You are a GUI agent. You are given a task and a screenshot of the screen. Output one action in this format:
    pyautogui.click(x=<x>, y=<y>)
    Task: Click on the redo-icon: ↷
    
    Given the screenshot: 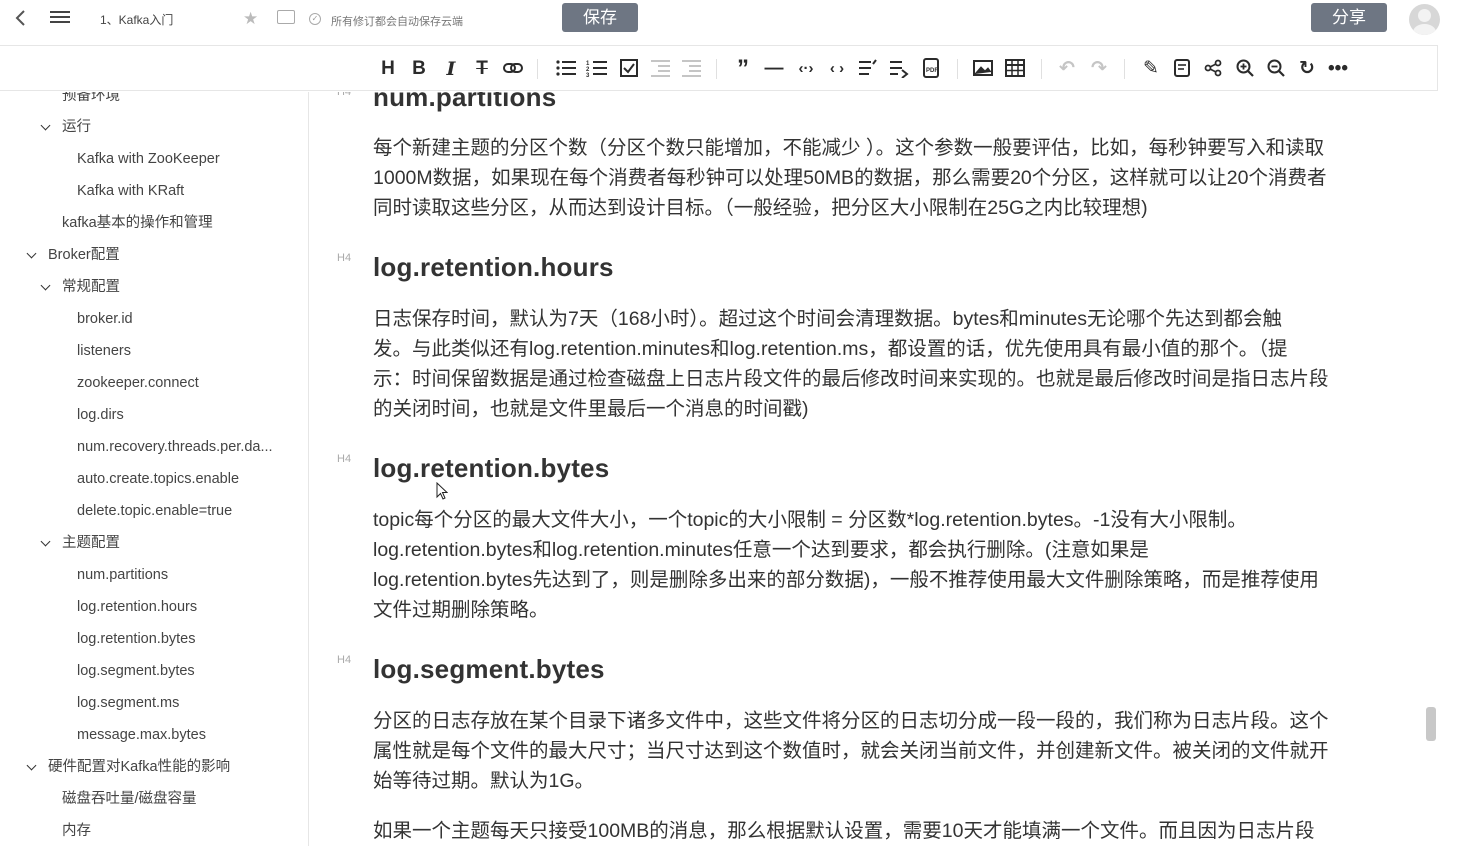 What is the action you would take?
    pyautogui.click(x=1099, y=69)
    